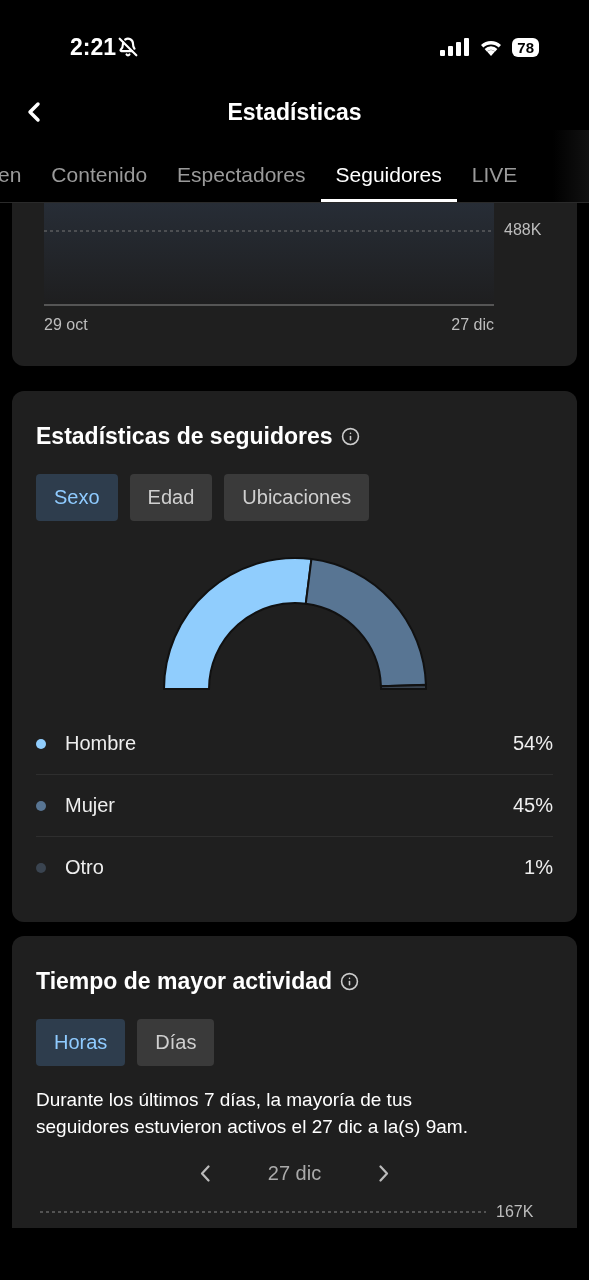 The image size is (589, 1280). What do you see at coordinates (128, 47) in the screenshot?
I see `bell-off-icon` at bounding box center [128, 47].